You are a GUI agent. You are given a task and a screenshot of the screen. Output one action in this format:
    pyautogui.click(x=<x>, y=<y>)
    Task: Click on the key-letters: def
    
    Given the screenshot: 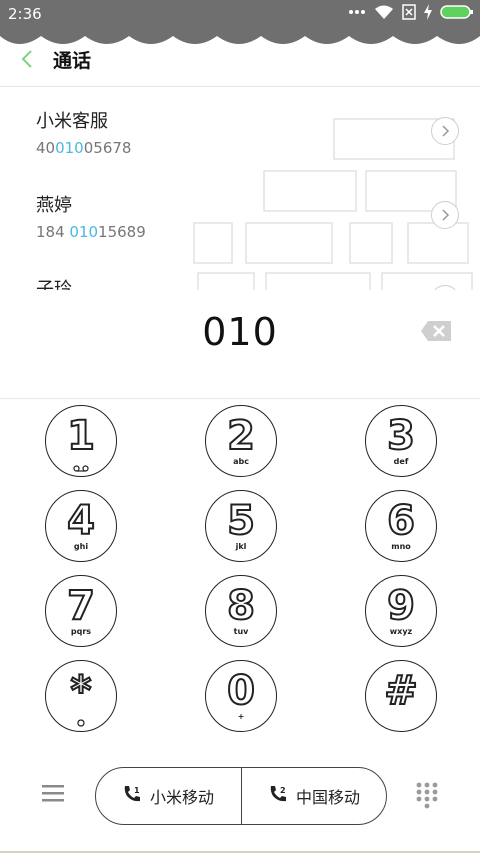 What is the action you would take?
    pyautogui.click(x=401, y=461)
    